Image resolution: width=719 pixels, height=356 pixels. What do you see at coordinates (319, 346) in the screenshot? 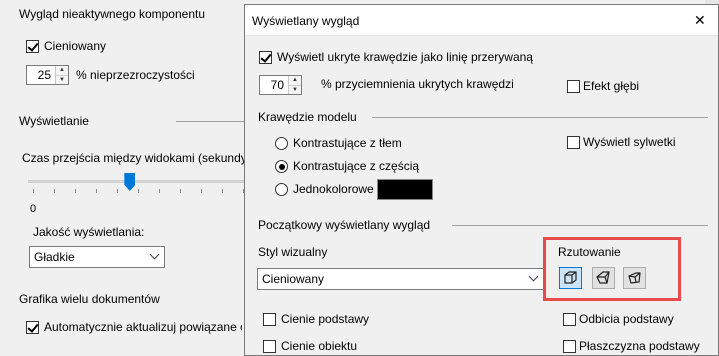
I see `object-shadows-label: Cienie obiektu` at bounding box center [319, 346].